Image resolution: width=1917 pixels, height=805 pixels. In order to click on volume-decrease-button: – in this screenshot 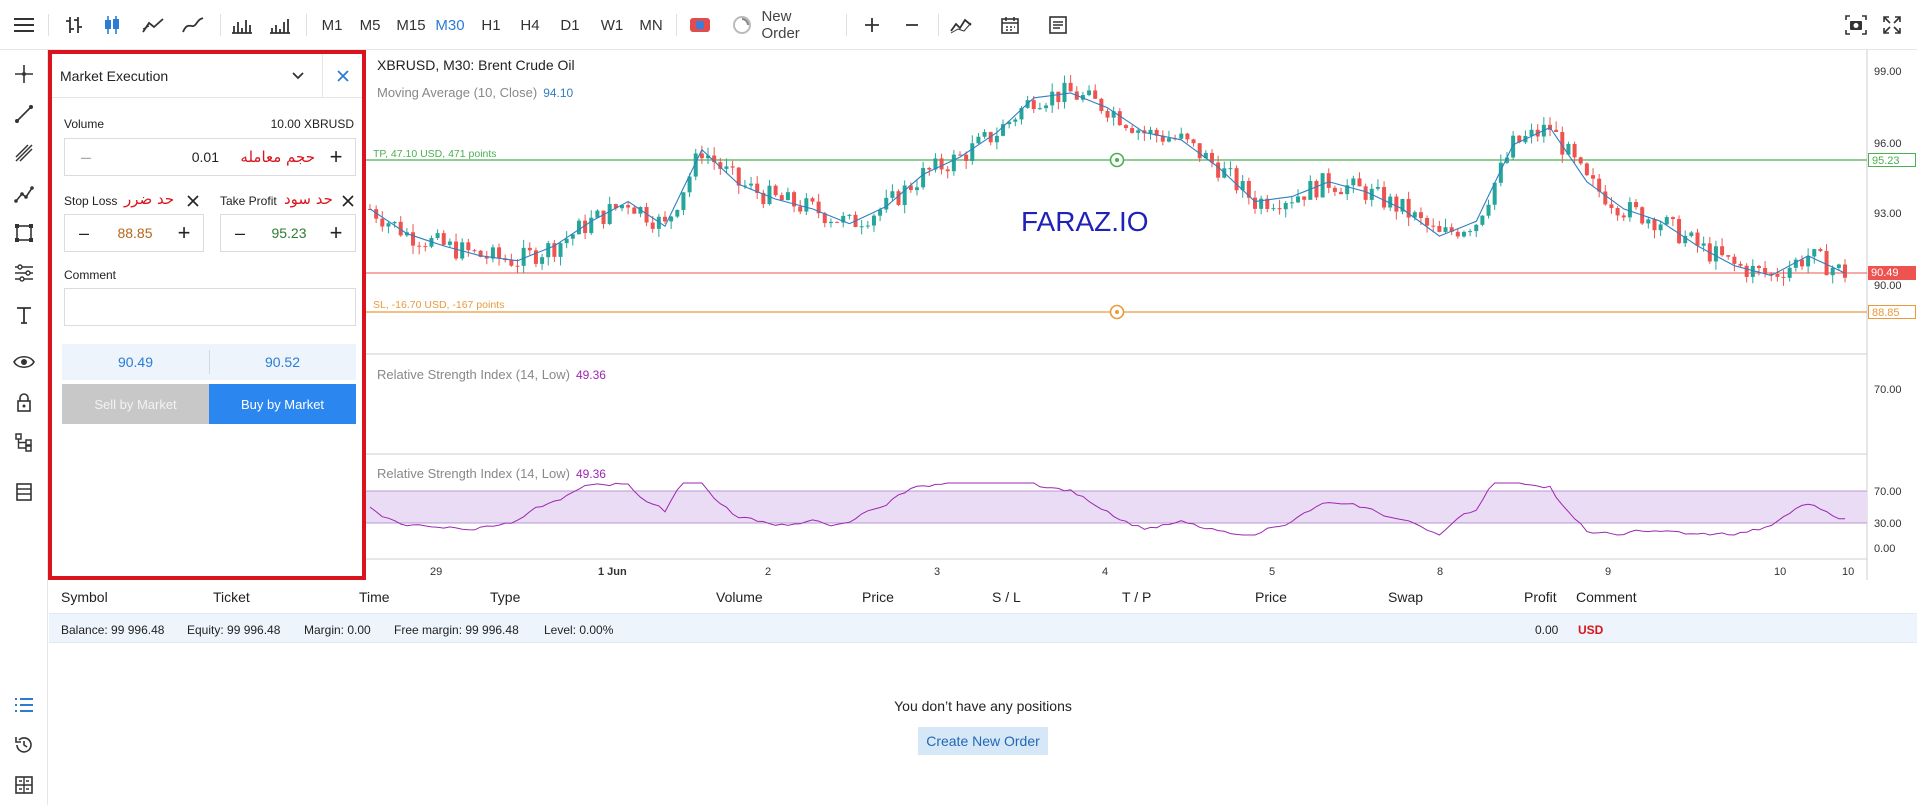, I will do `click(86, 157)`.